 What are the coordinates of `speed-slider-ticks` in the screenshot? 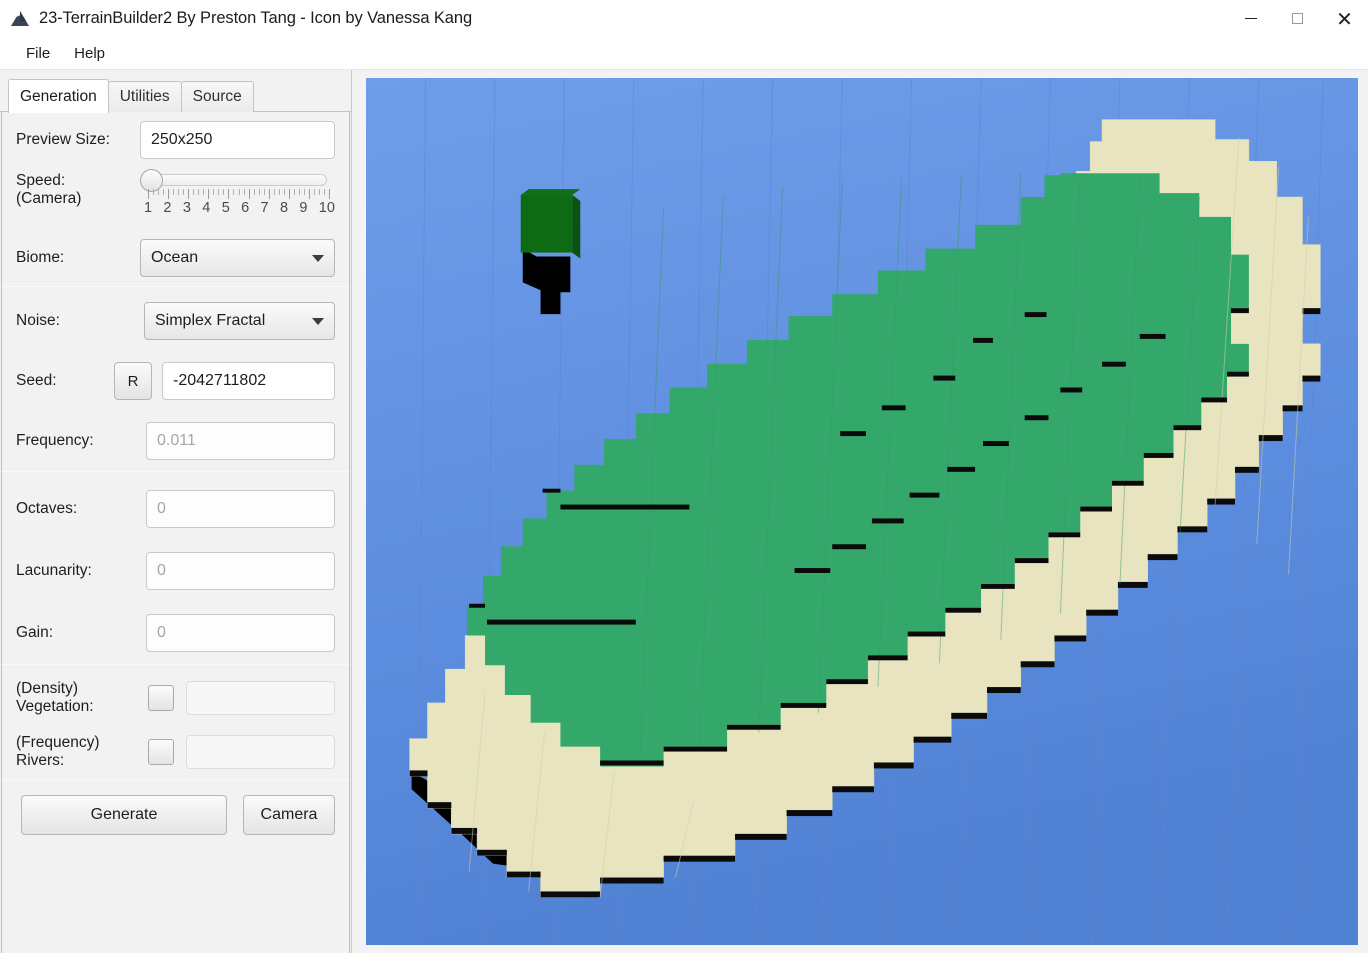 It's located at (239, 194).